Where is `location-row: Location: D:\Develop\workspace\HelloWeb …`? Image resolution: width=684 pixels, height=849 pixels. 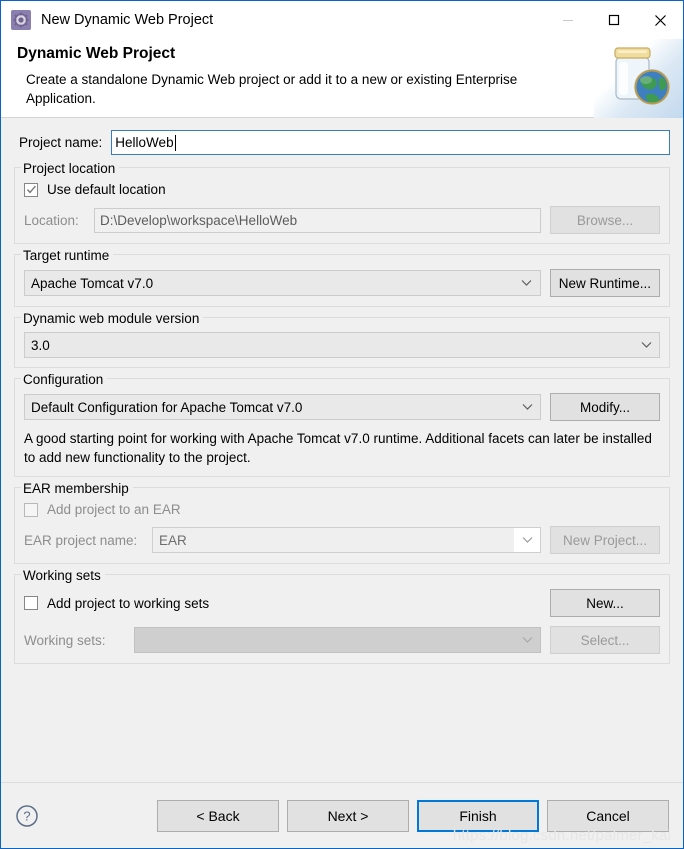
location-row: Location: D:\Develop\workspace\HelloWeb … is located at coordinates (342, 220).